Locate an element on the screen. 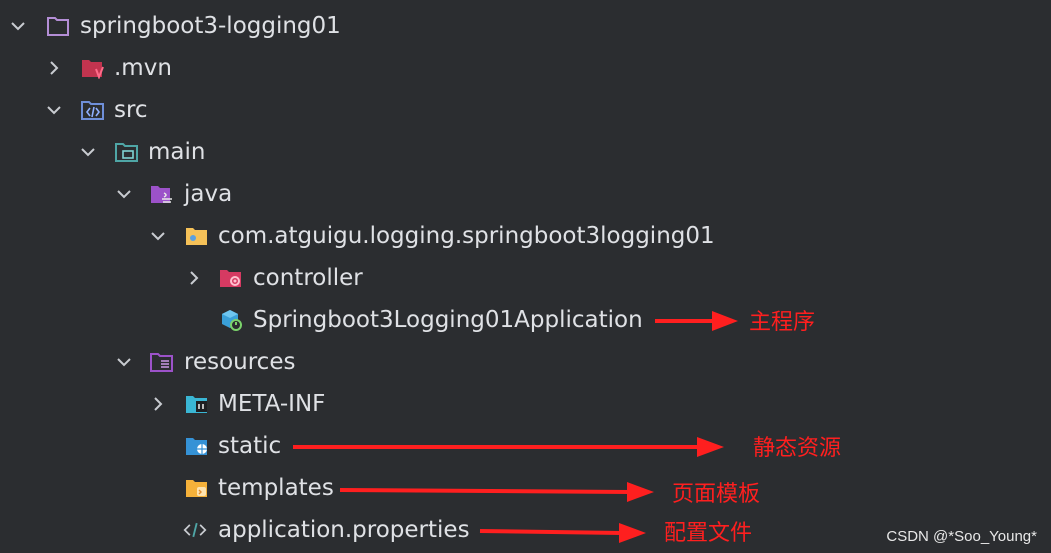  arrow-static-resources is located at coordinates (508, 447).